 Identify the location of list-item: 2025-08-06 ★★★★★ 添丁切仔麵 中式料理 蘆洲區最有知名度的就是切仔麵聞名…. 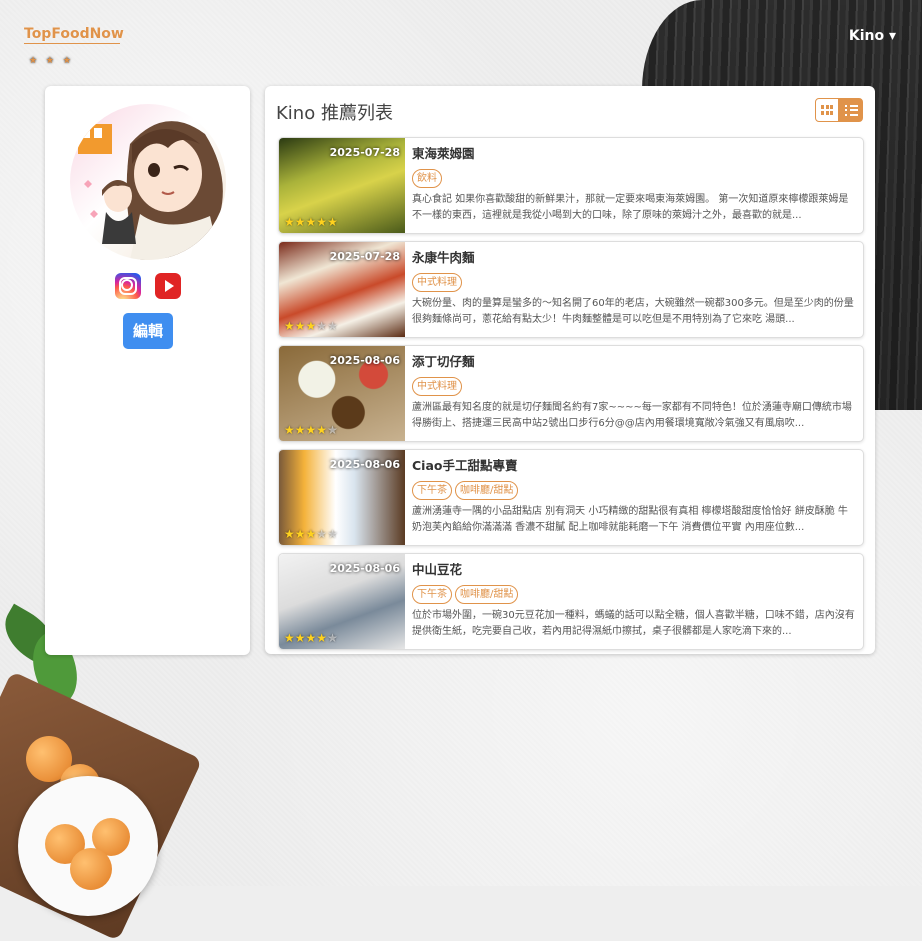
(571, 393).